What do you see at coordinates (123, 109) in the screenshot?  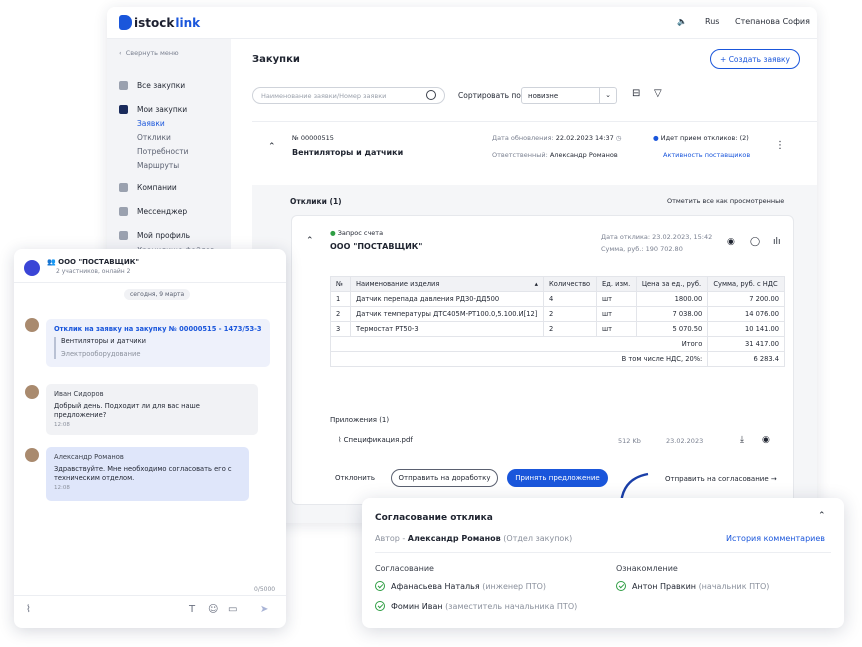 I see `users-icon` at bounding box center [123, 109].